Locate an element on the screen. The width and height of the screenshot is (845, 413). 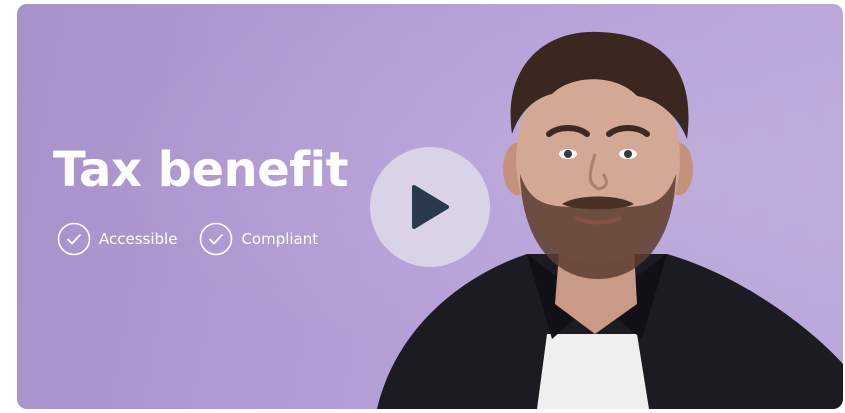
video-title: Tax benefit is located at coordinates (201, 170).